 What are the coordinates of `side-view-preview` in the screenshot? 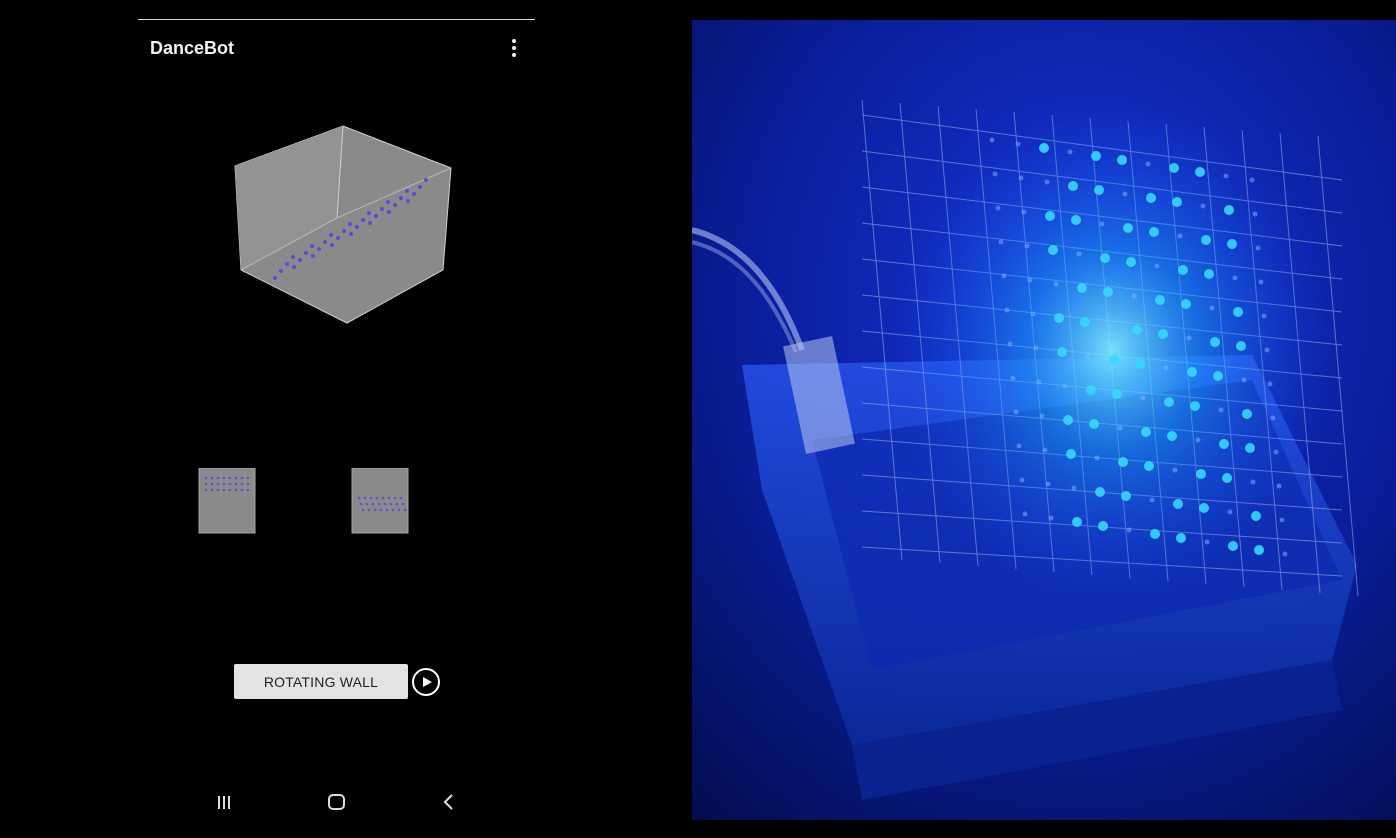 It's located at (380, 501).